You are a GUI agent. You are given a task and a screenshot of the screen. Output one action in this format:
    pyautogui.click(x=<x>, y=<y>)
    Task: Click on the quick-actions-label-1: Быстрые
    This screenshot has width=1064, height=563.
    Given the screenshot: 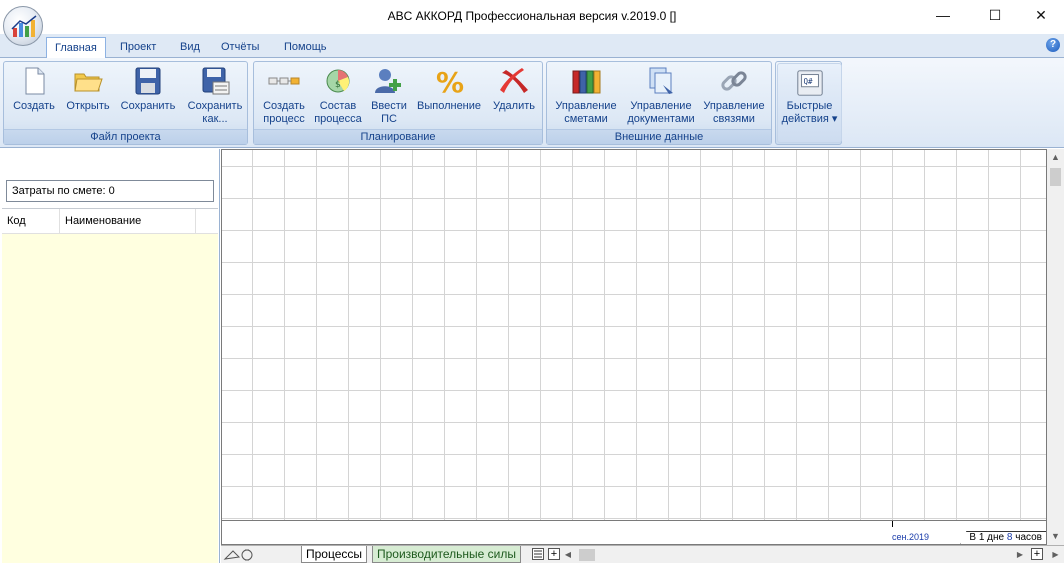 What is the action you would take?
    pyautogui.click(x=809, y=106)
    